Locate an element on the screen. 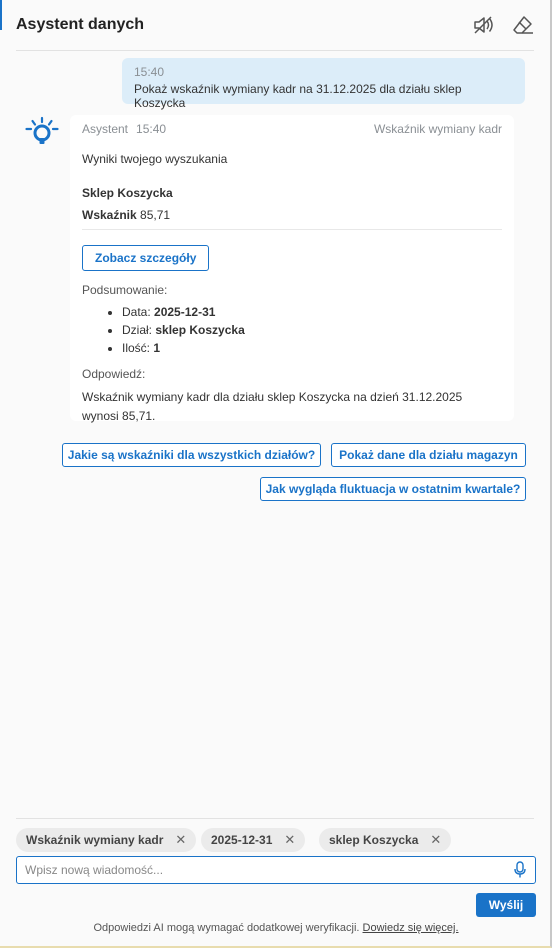 The image size is (552, 948). suggestion-warehouse: Pokaż dane dla działu magazyn is located at coordinates (428, 455).